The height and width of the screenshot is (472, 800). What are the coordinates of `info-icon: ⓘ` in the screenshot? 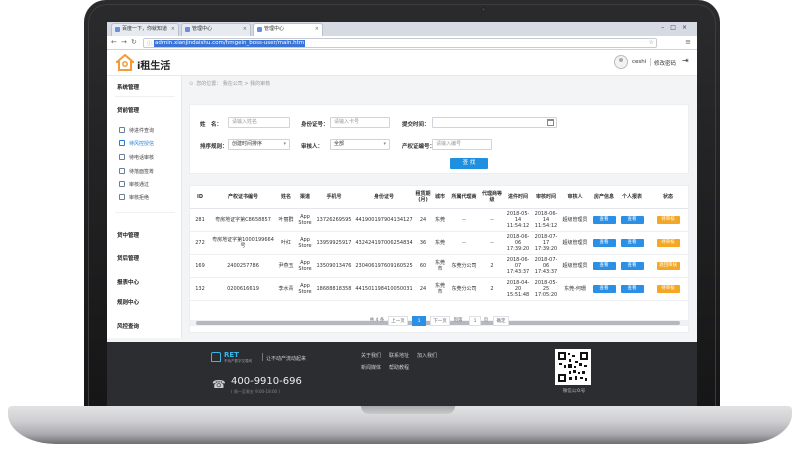 It's located at (150, 44).